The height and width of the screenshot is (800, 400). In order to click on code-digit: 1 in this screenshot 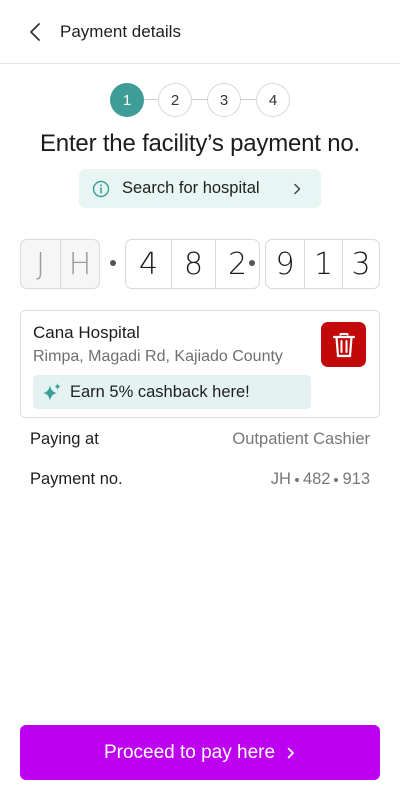, I will do `click(323, 264)`.